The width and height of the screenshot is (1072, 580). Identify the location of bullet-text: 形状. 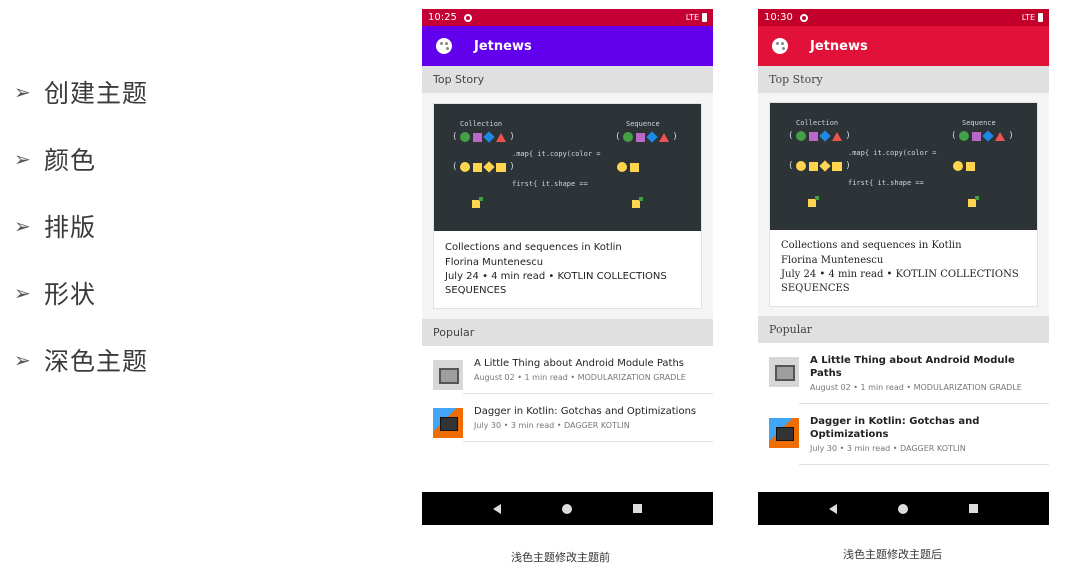
(70, 294).